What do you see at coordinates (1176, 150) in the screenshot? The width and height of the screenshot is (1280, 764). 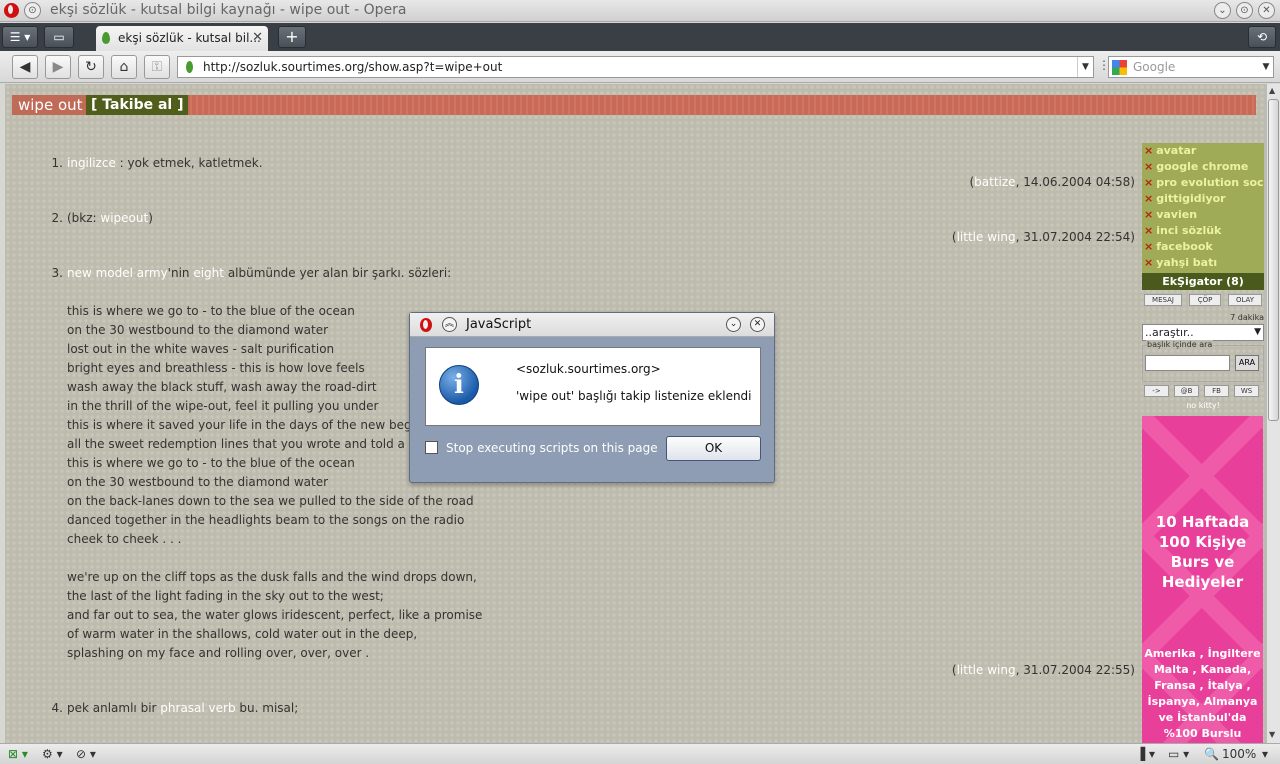 I see `followed-topic-label: avatar` at bounding box center [1176, 150].